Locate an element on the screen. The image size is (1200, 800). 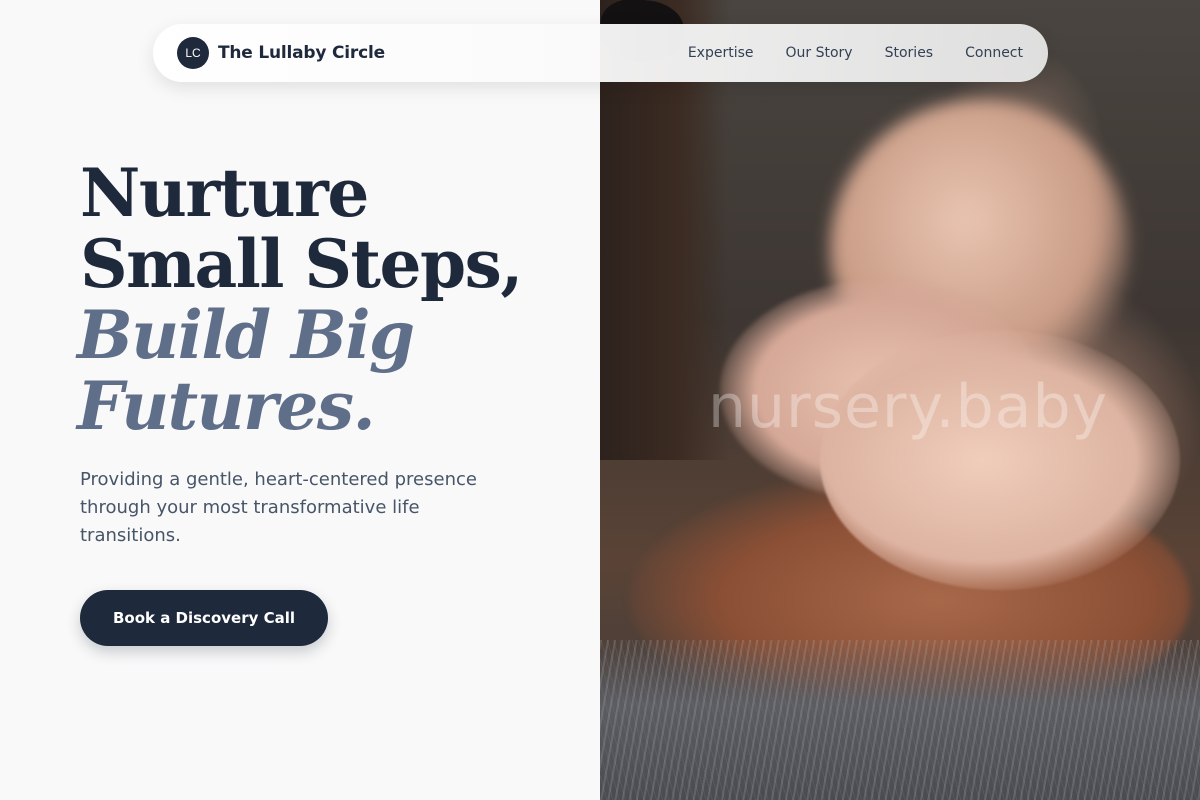
nav-link-stories: Stories is located at coordinates (909, 53).